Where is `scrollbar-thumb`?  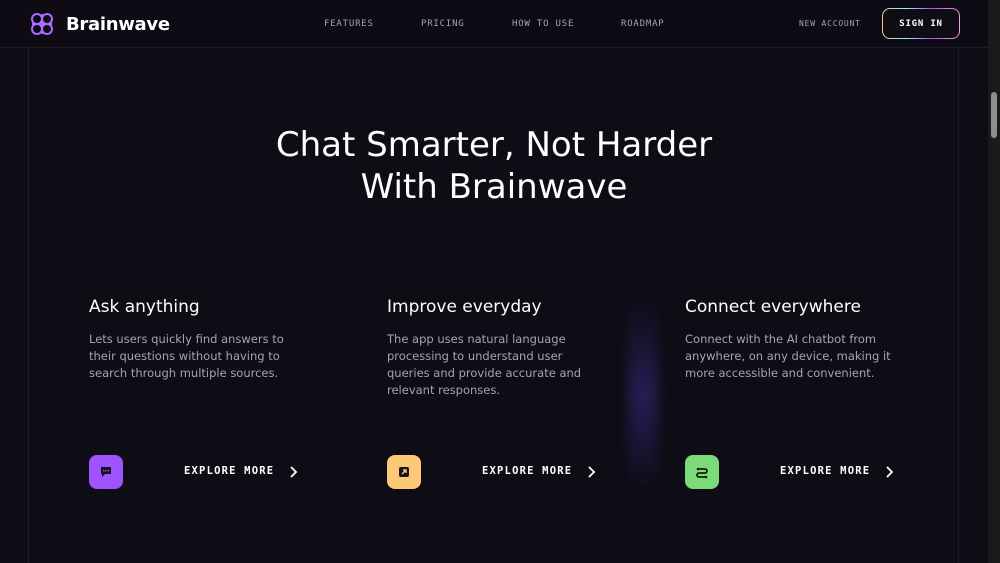
scrollbar-thumb is located at coordinates (994, 115).